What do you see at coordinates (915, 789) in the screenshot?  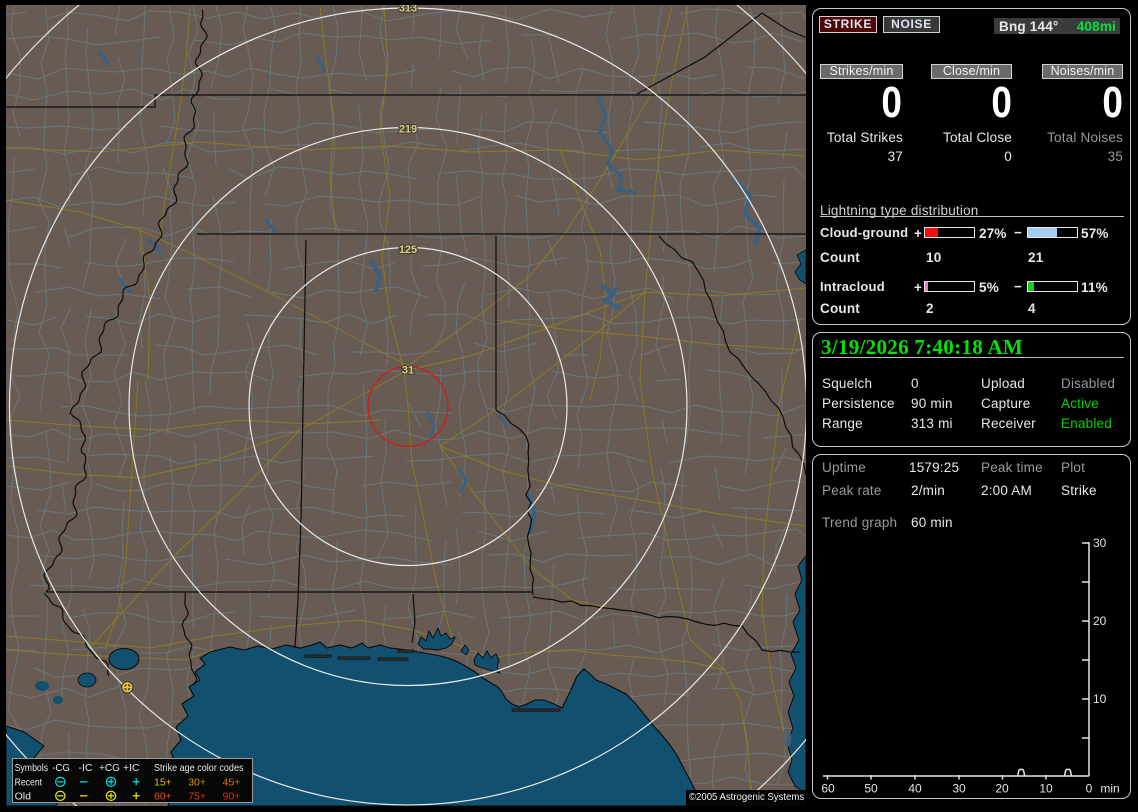 I see `svg-text: 40` at bounding box center [915, 789].